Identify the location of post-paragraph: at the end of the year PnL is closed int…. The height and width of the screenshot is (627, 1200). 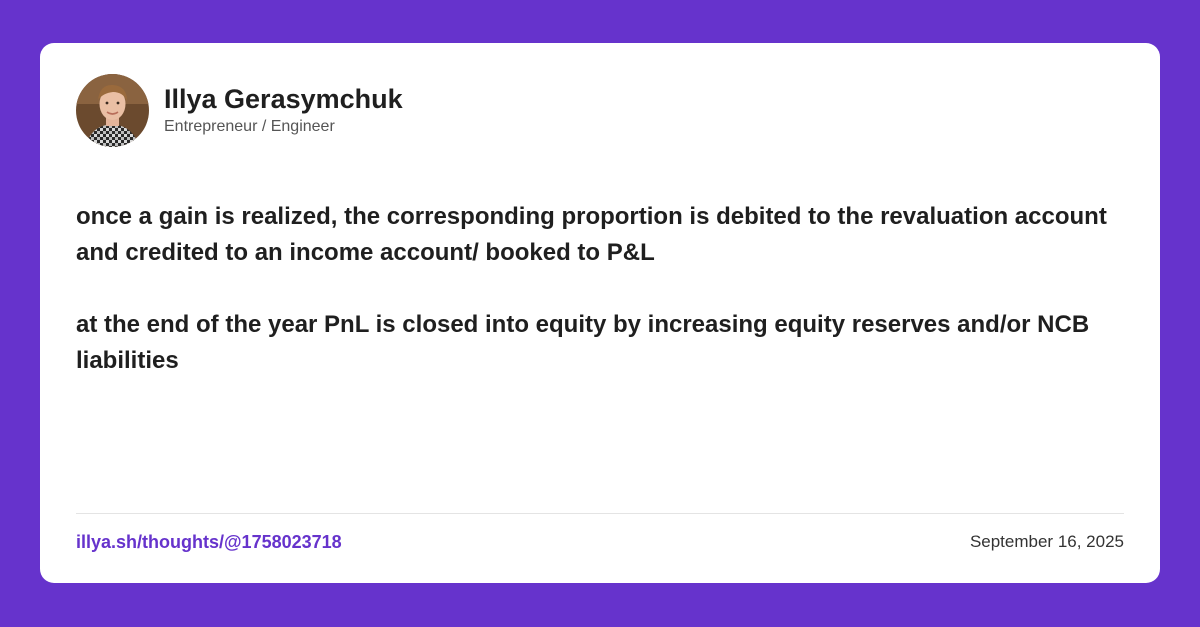
(583, 342).